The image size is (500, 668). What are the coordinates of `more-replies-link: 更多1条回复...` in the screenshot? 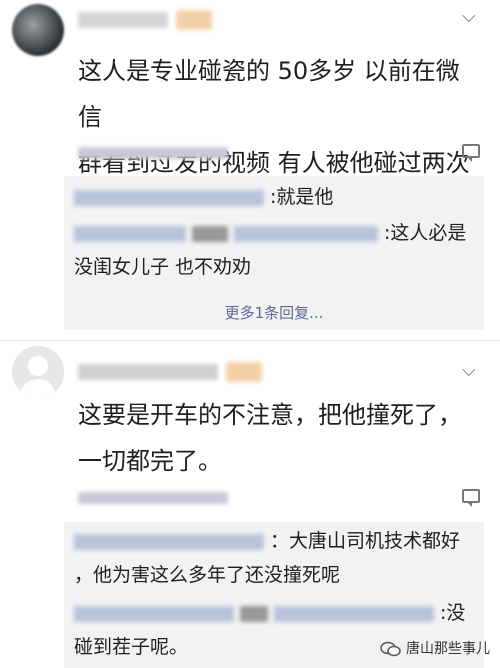 It's located at (274, 312).